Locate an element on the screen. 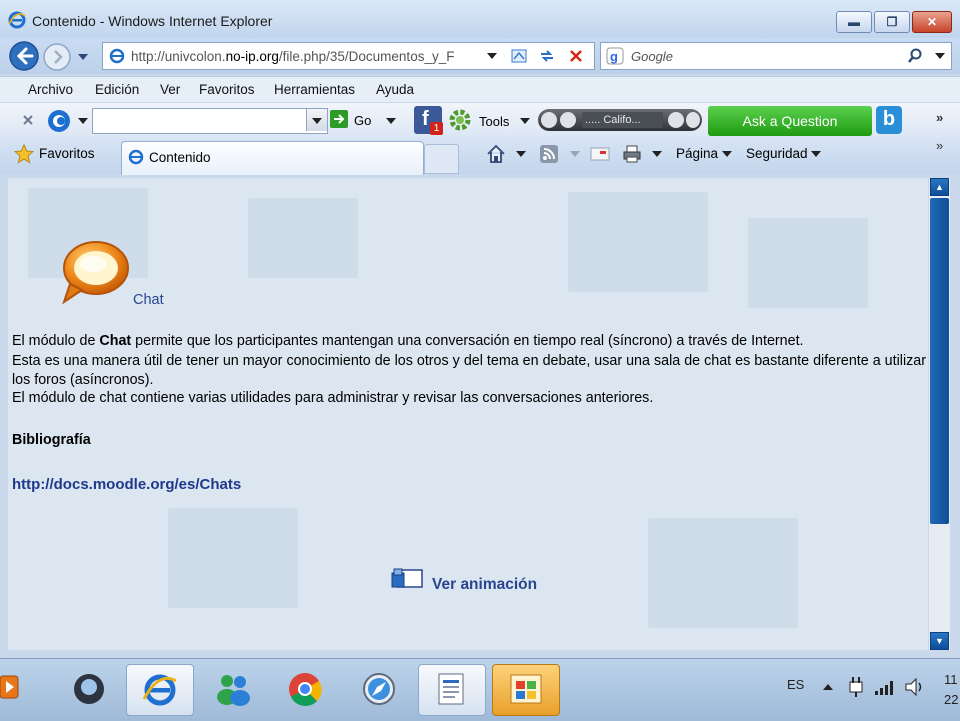 The height and width of the screenshot is (721, 960). menu-favoritos: Favoritos is located at coordinates (227, 89).